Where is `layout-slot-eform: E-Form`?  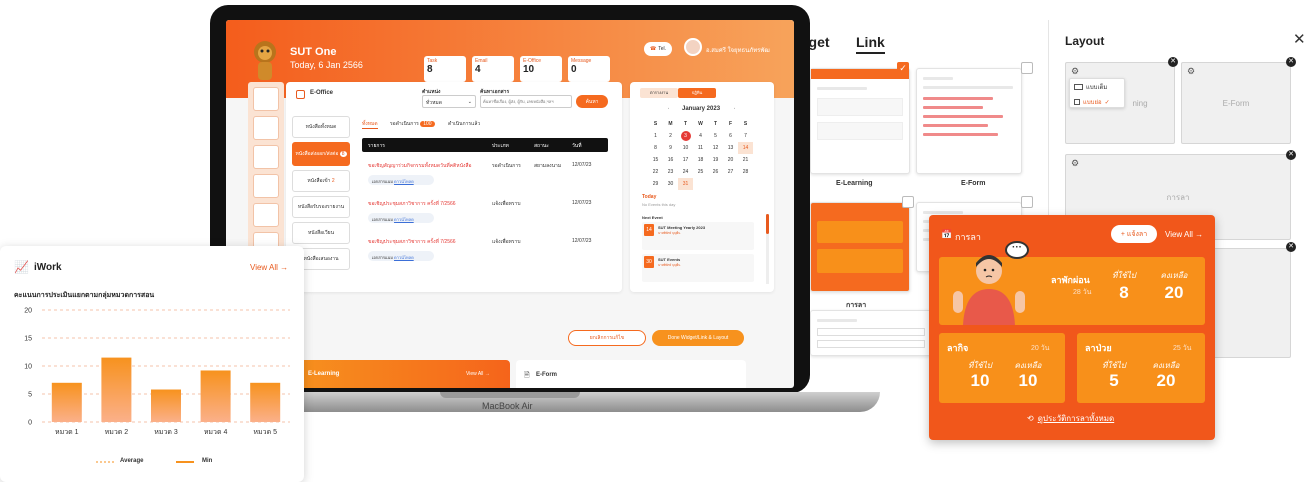 layout-slot-eform: E-Form is located at coordinates (1236, 103).